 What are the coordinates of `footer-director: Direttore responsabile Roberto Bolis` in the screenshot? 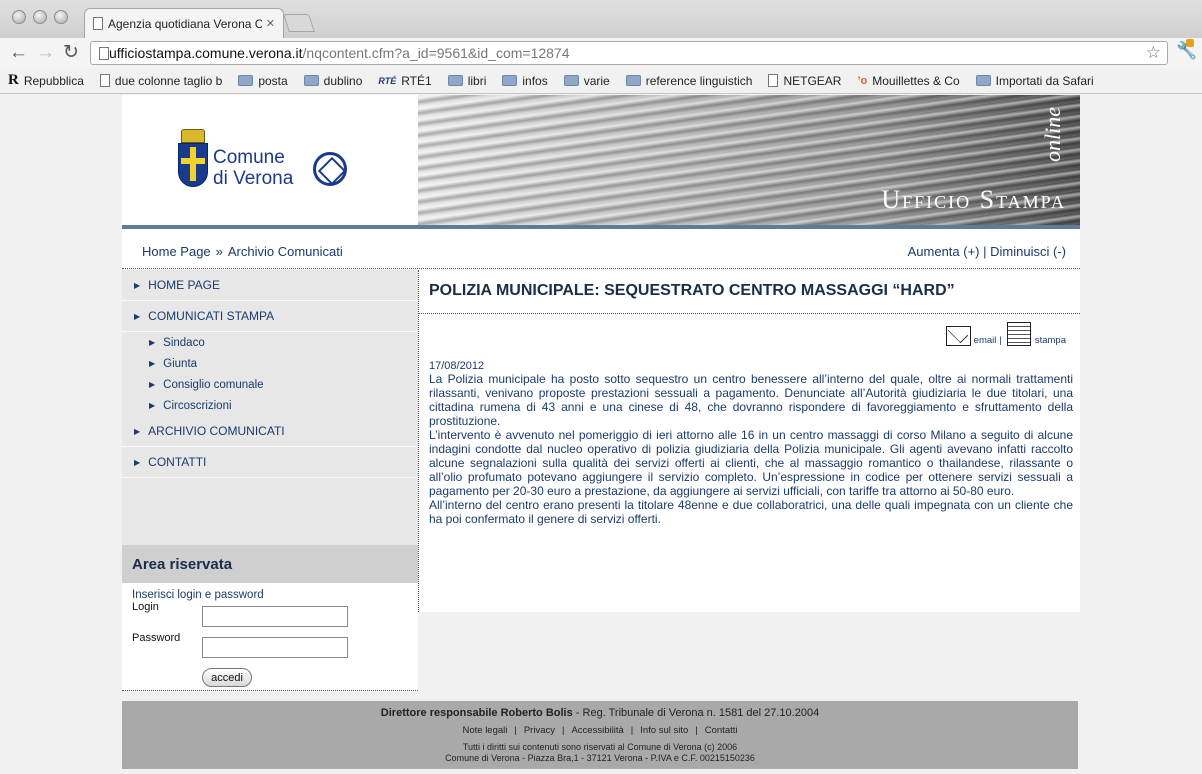 It's located at (476, 713).